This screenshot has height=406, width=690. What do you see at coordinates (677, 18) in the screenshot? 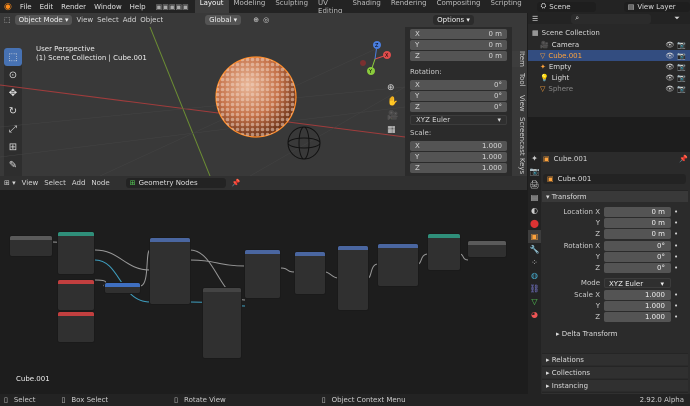
I see `filter-icon: ⏷` at bounding box center [677, 18].